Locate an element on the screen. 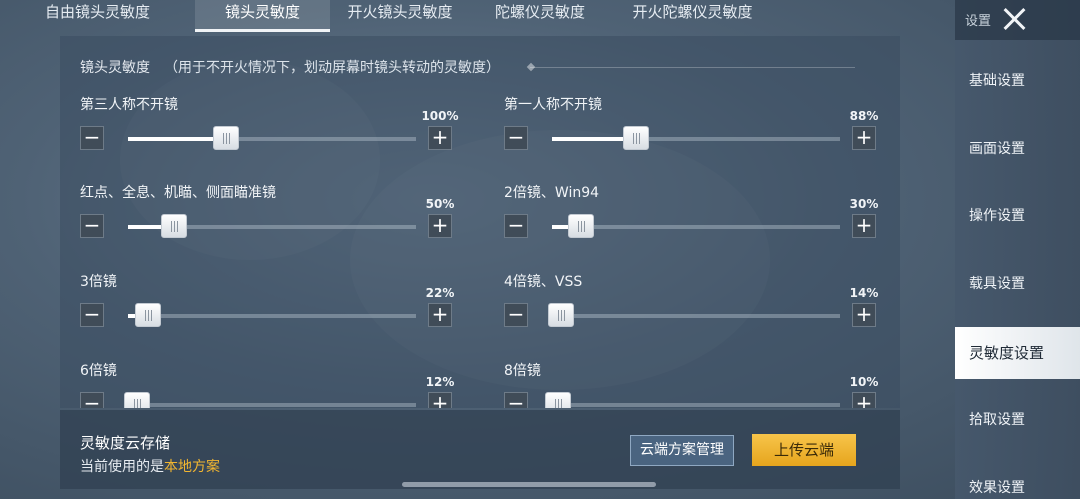 This screenshot has width=1080, height=499. slider-third-person-no-scope: 第三人称不开镜 100% − + is located at coordinates (270, 134).